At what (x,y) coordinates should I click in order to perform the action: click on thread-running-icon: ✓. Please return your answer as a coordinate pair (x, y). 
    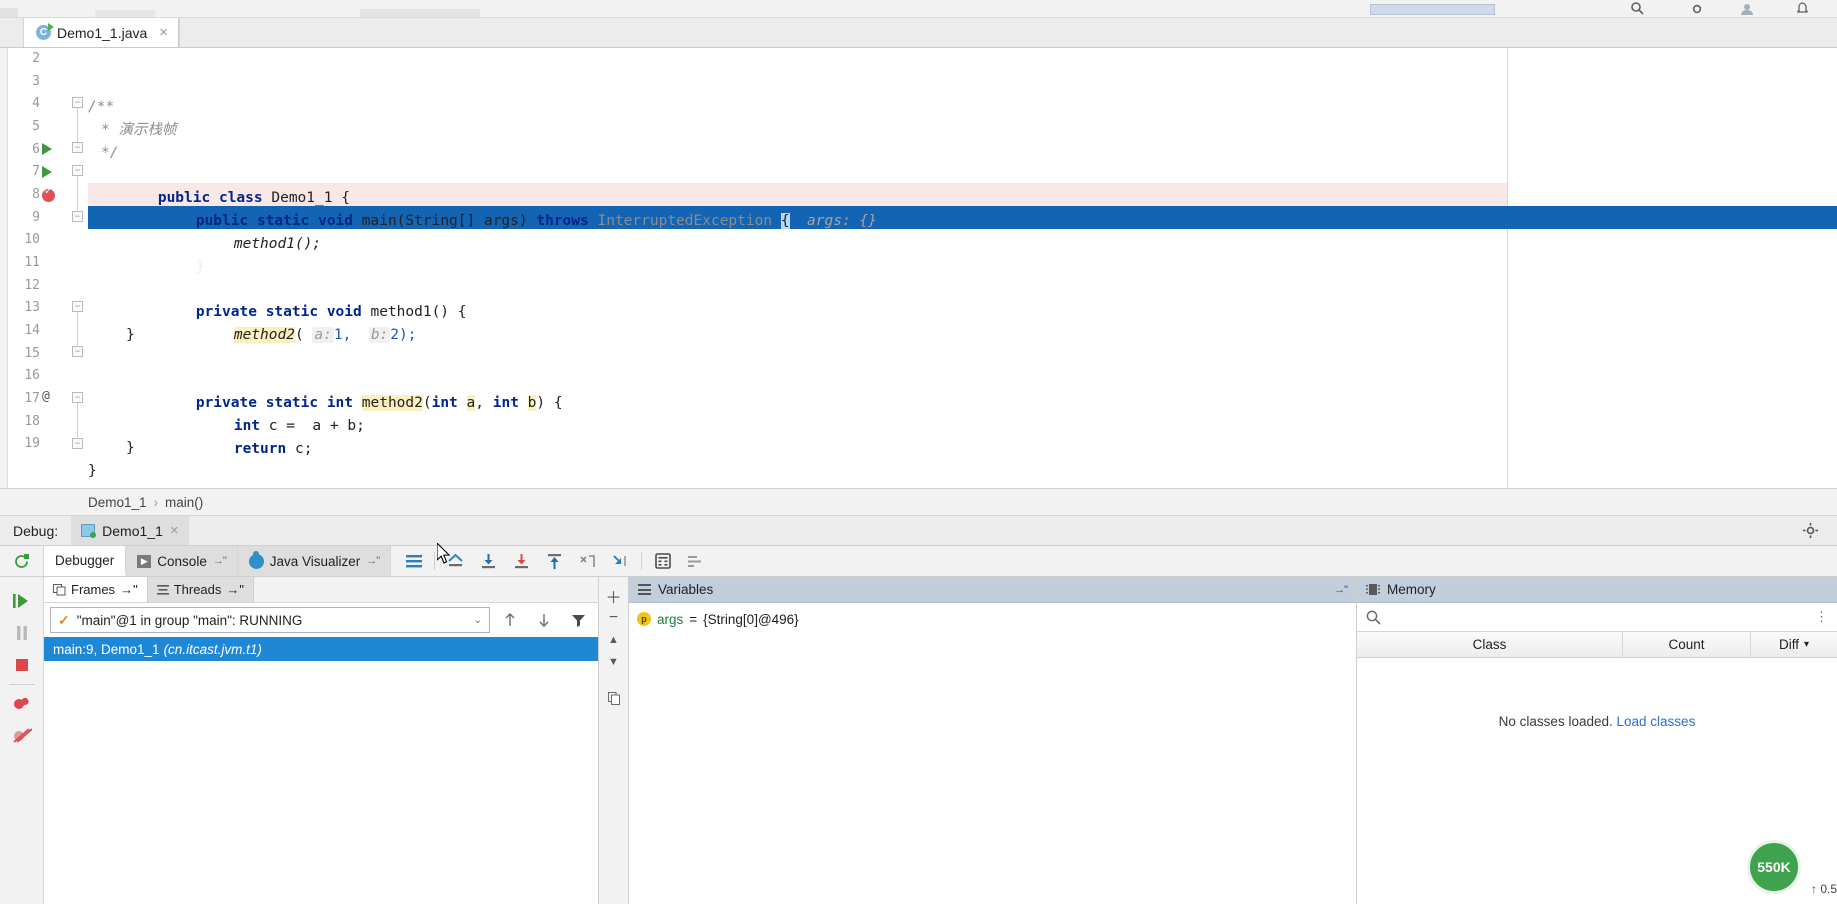
    Looking at the image, I should click on (64, 619).